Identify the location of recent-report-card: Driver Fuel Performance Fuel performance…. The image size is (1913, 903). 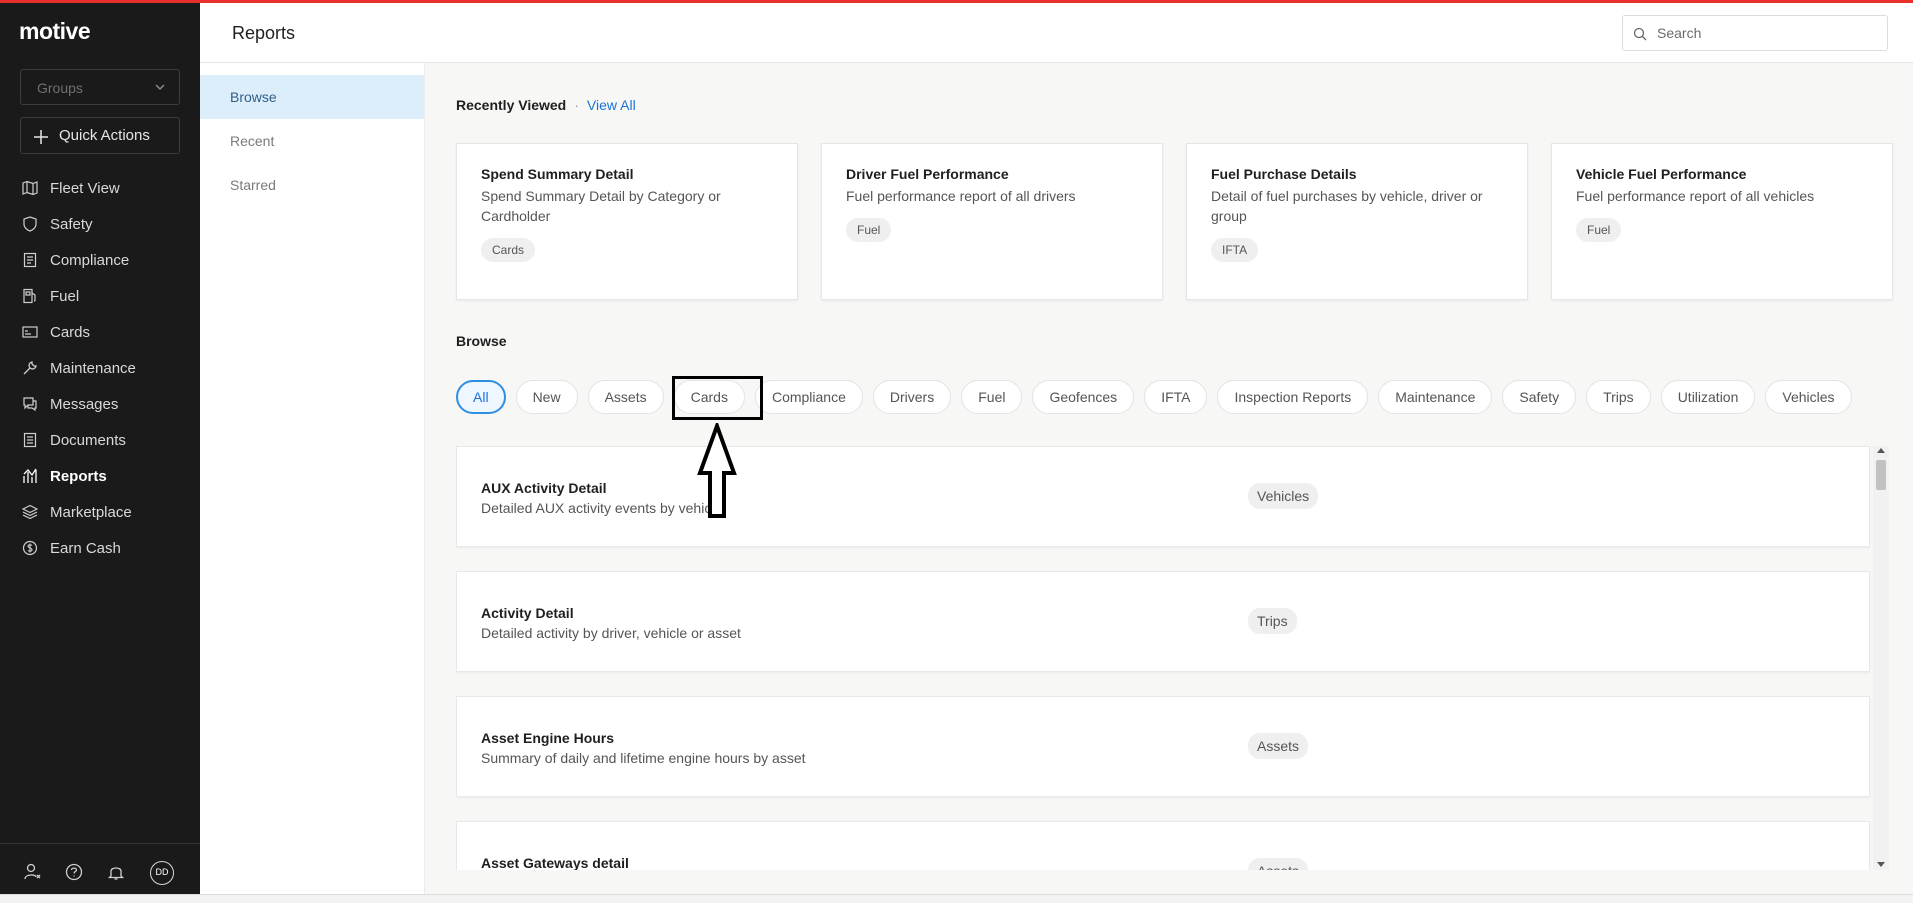
(992, 221).